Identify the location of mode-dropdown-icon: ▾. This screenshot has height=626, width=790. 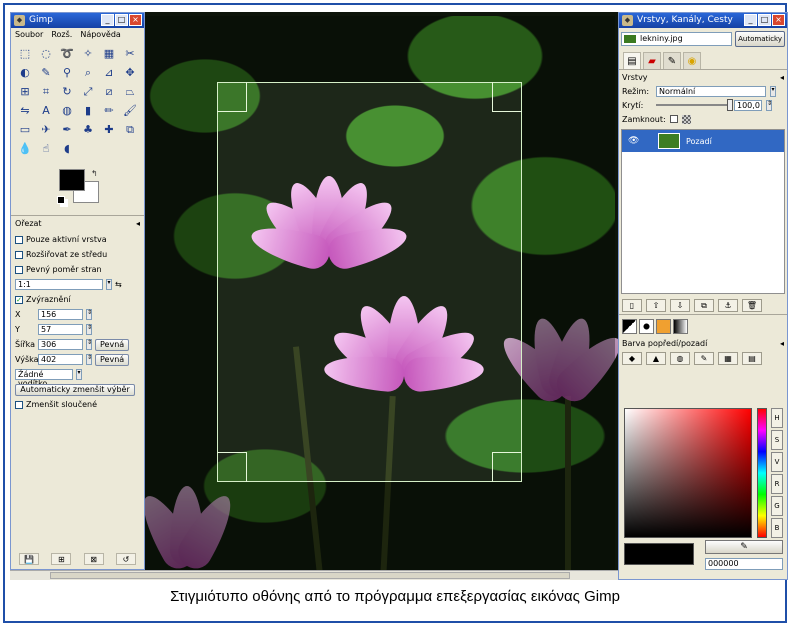
(773, 91).